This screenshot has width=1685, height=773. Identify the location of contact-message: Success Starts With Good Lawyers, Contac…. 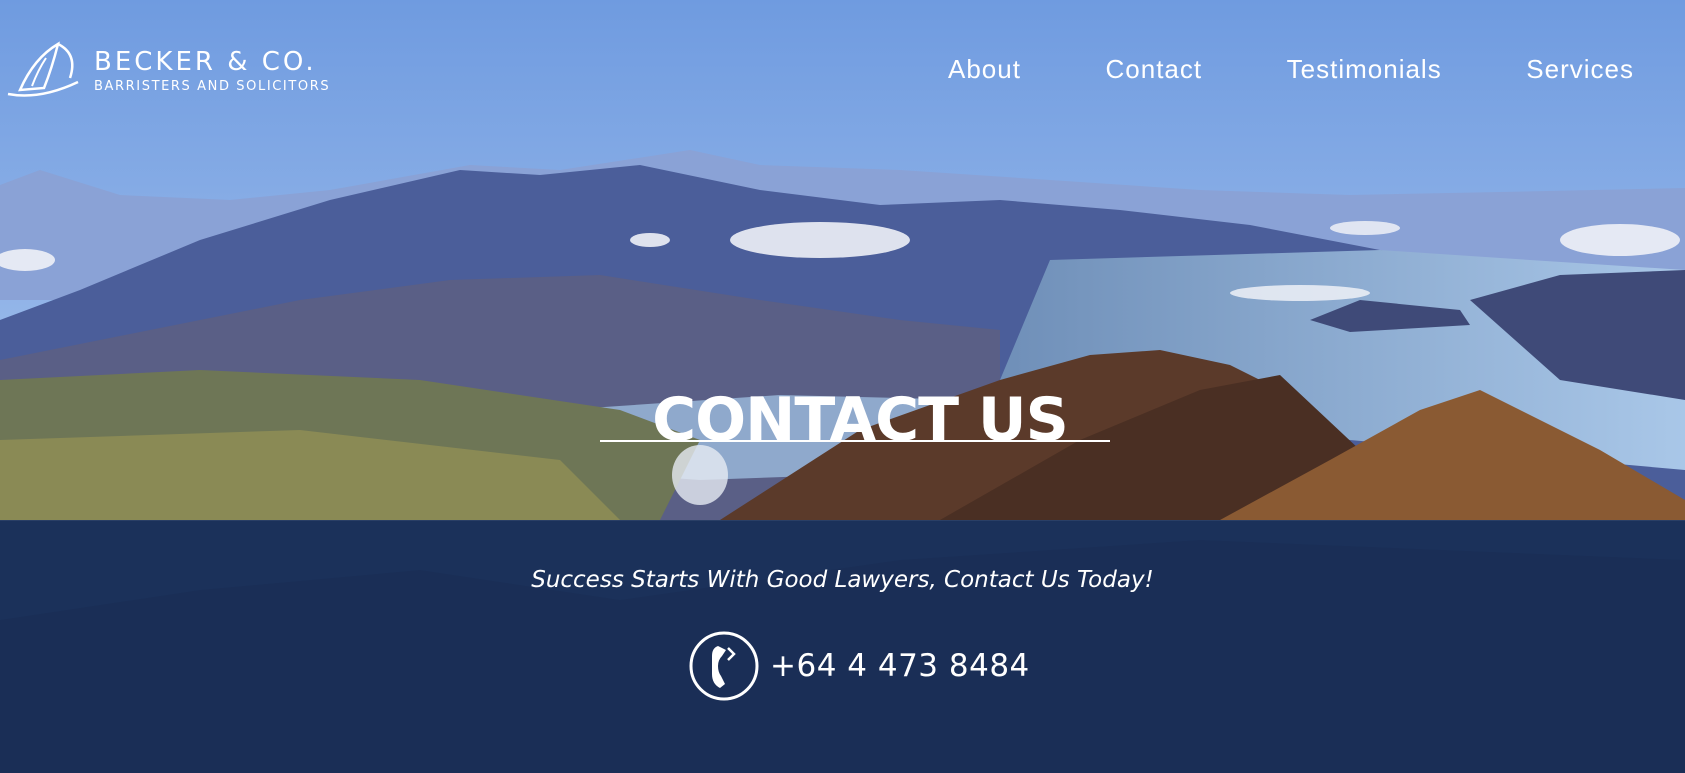
(842, 580).